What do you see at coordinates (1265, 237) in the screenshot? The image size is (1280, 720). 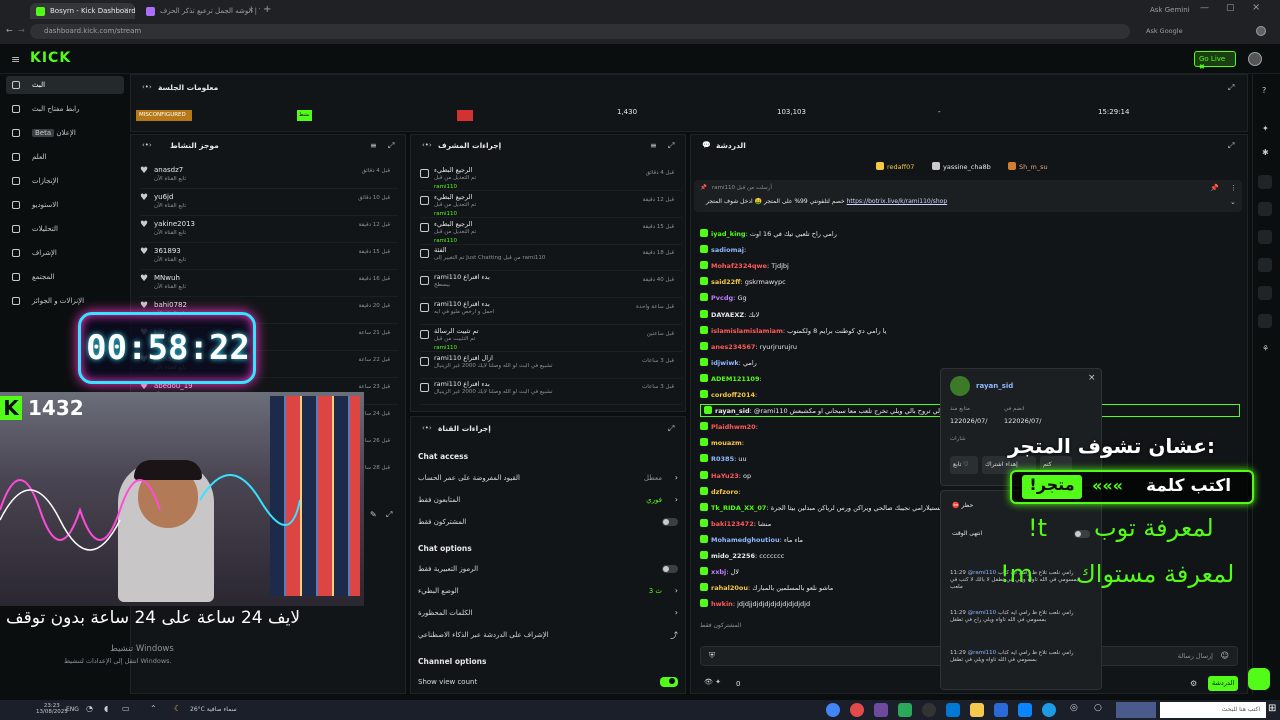 I see `chat-bubble-icon` at bounding box center [1265, 237].